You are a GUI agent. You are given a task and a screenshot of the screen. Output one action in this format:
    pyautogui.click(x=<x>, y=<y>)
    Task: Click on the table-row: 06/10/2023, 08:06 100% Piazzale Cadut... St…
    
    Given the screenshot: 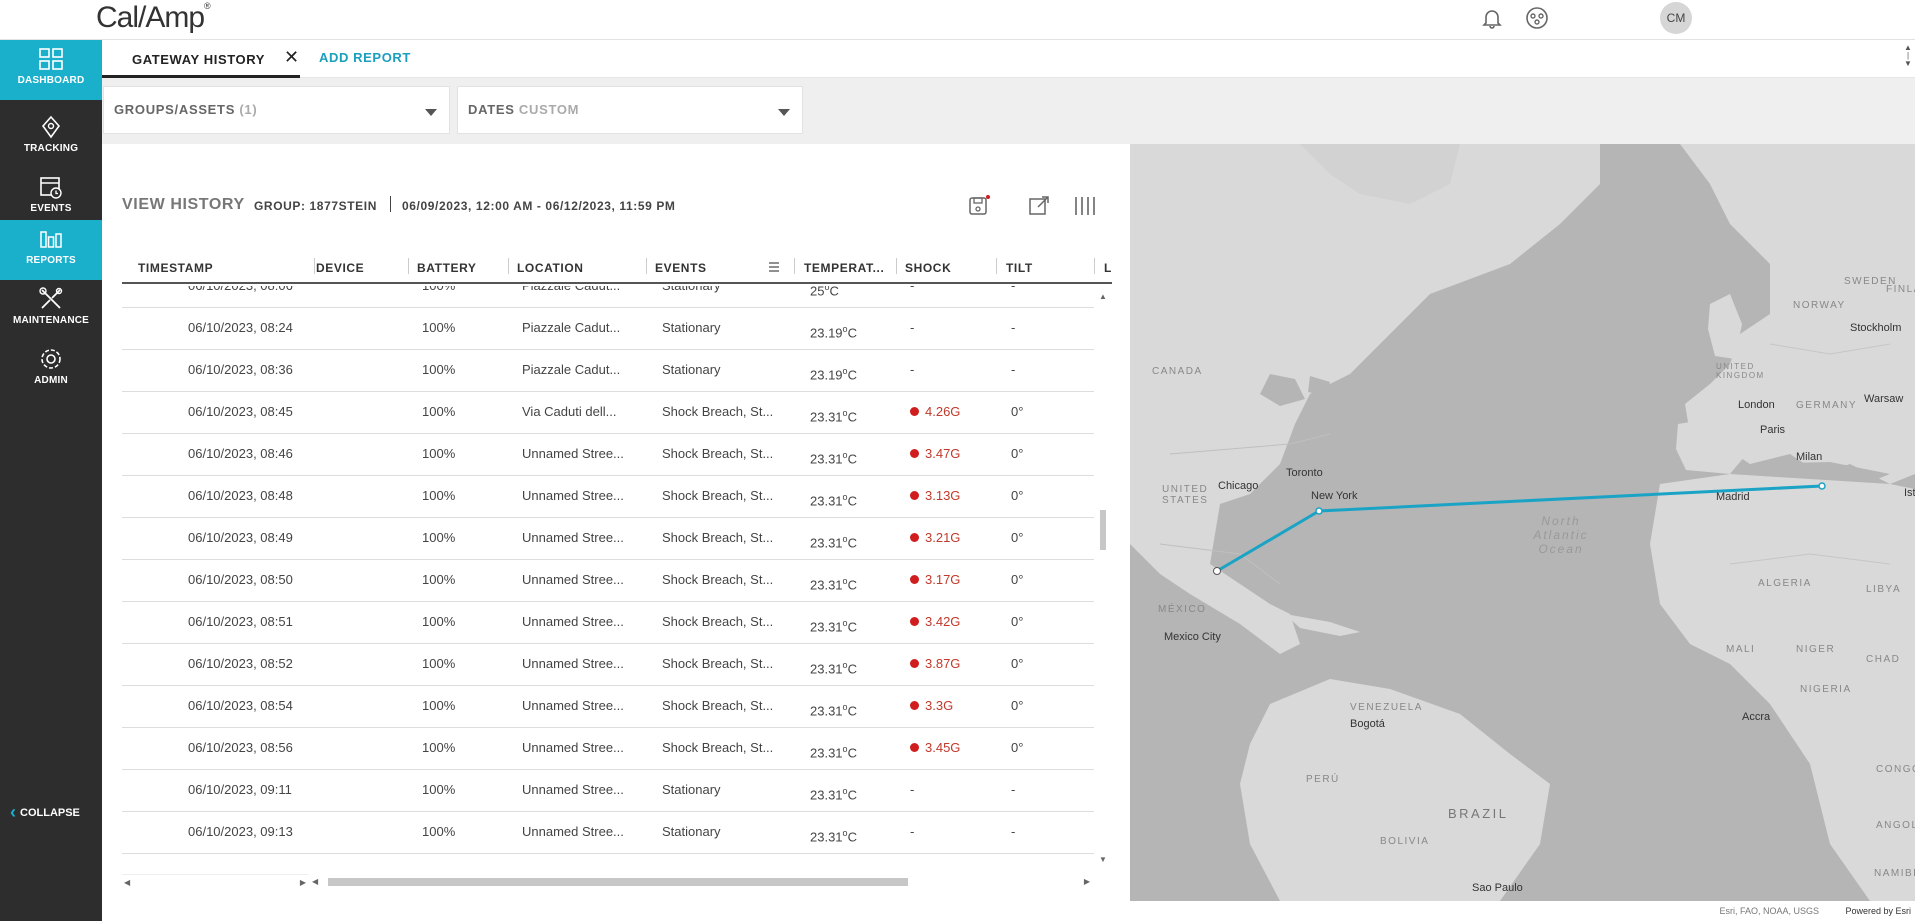 What is the action you would take?
    pyautogui.click(x=608, y=297)
    